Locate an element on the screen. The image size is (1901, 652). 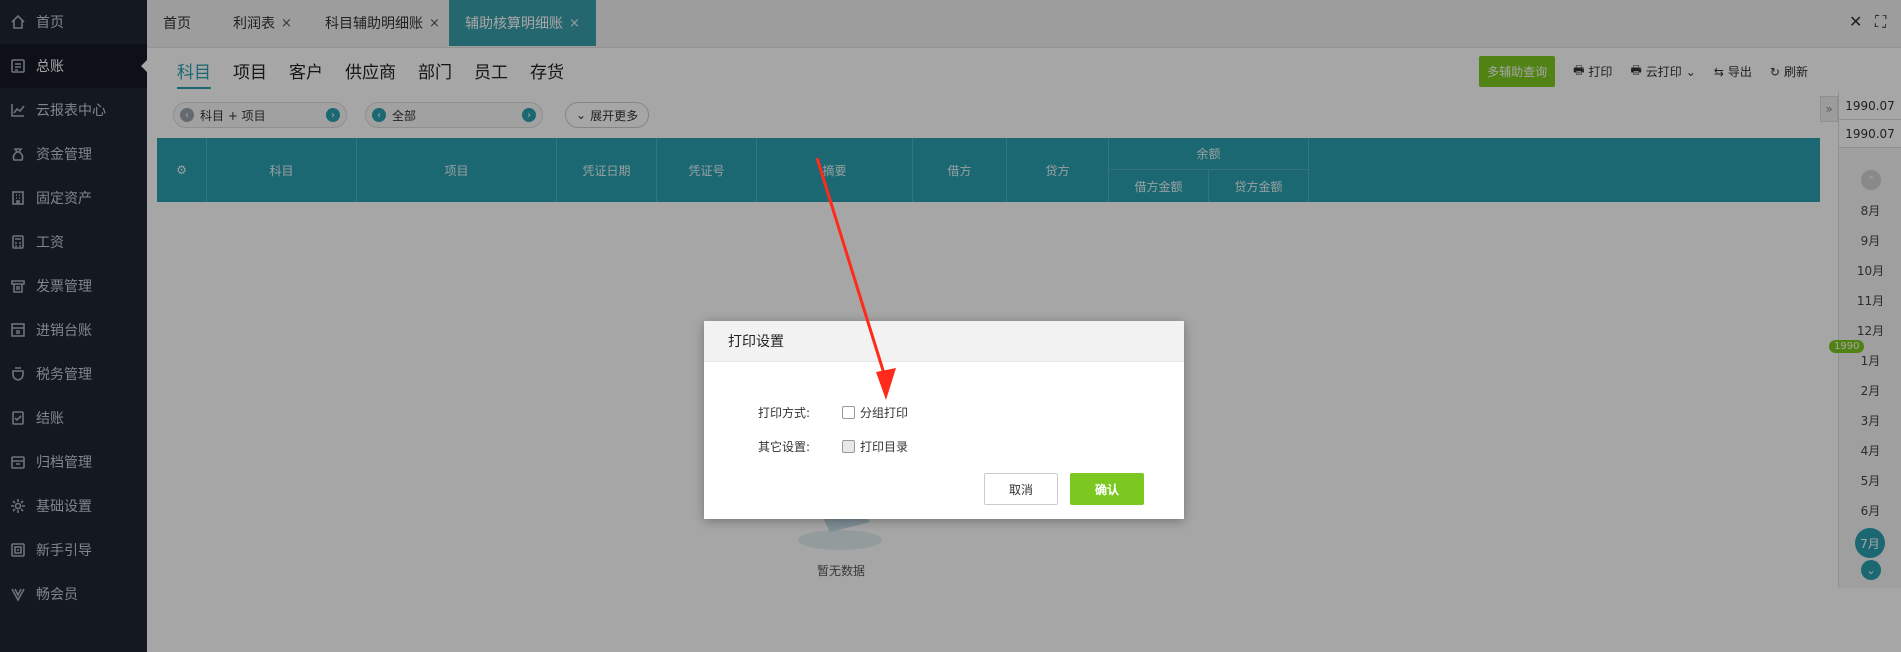
other-settings-row: 其它设置: 打印目录 is located at coordinates (833, 446).